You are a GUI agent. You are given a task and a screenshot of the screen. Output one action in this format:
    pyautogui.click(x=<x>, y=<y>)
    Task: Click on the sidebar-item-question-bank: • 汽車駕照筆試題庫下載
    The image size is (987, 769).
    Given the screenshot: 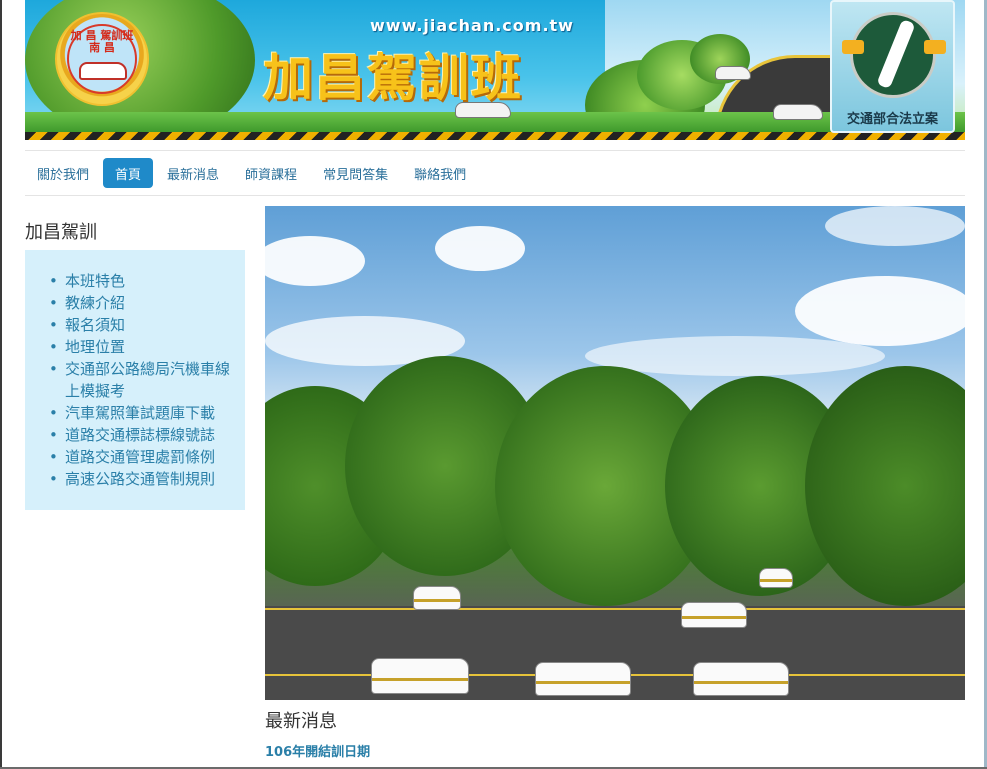 What is the action you would take?
    pyautogui.click(x=141, y=413)
    